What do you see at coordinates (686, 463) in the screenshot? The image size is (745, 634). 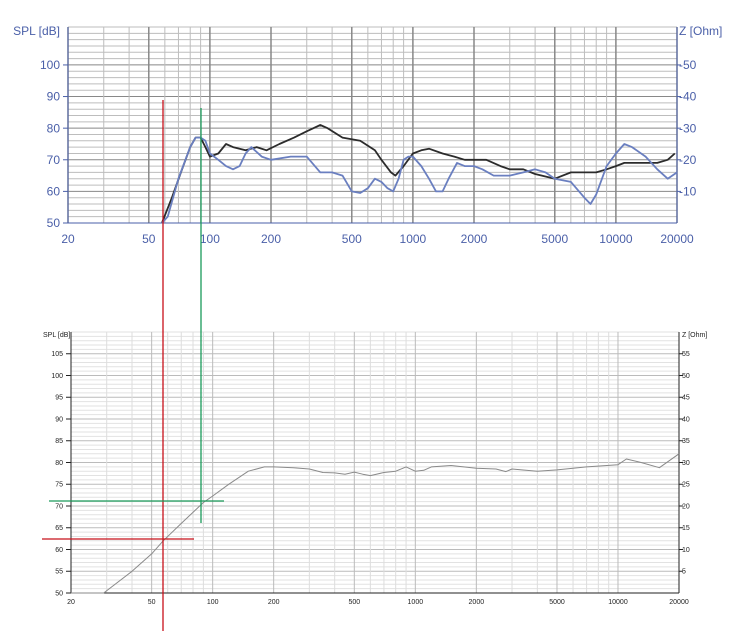 I see `y2-tick-label: 30` at bounding box center [686, 463].